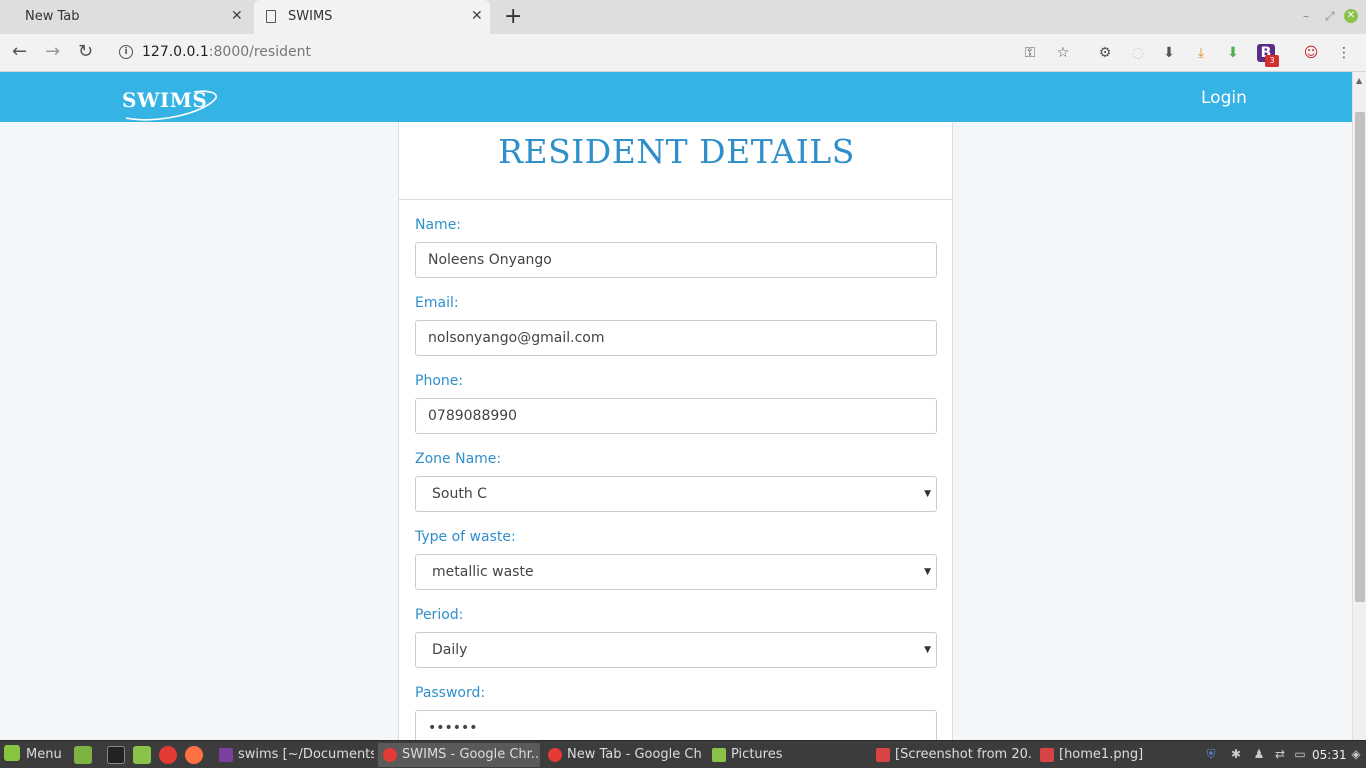 The image size is (1366, 768). Describe the element at coordinates (85, 51) in the screenshot. I see `reload-icon: ↻` at that location.